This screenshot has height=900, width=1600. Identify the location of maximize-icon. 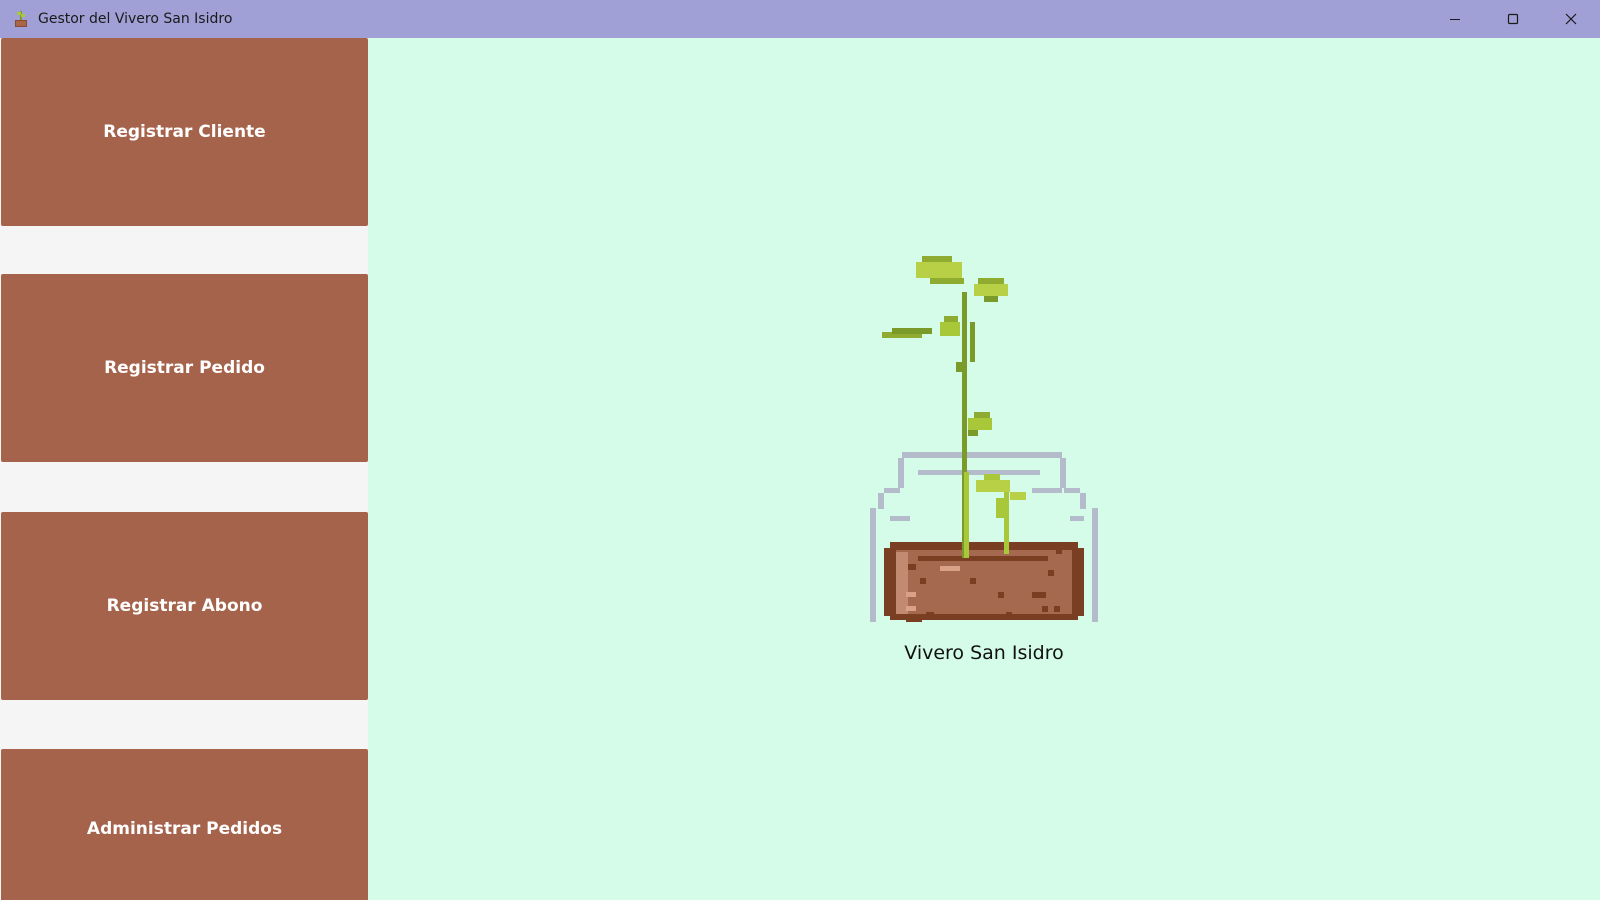
(1513, 19).